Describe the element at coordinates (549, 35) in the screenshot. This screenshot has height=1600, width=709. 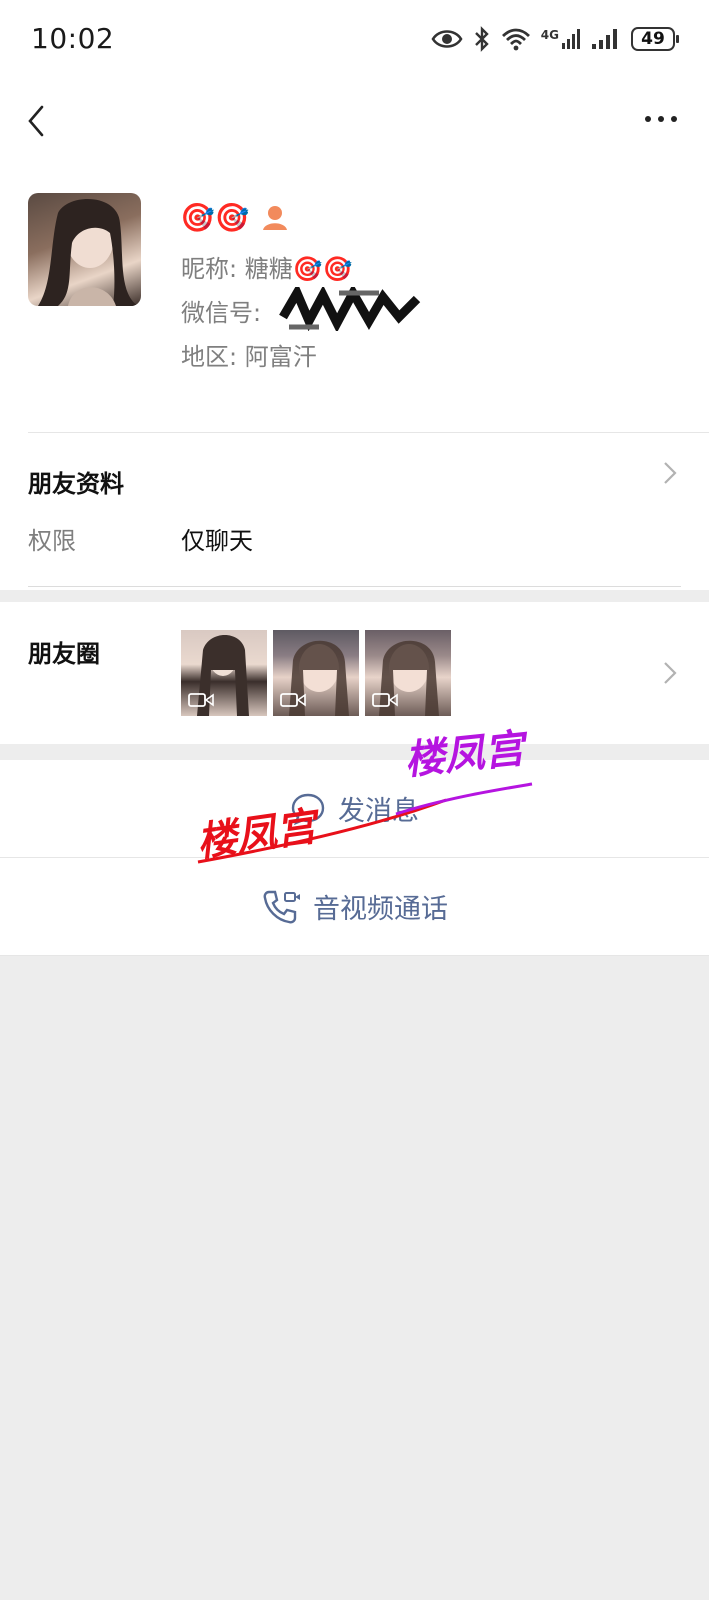
I see `network-type: 4G` at that location.